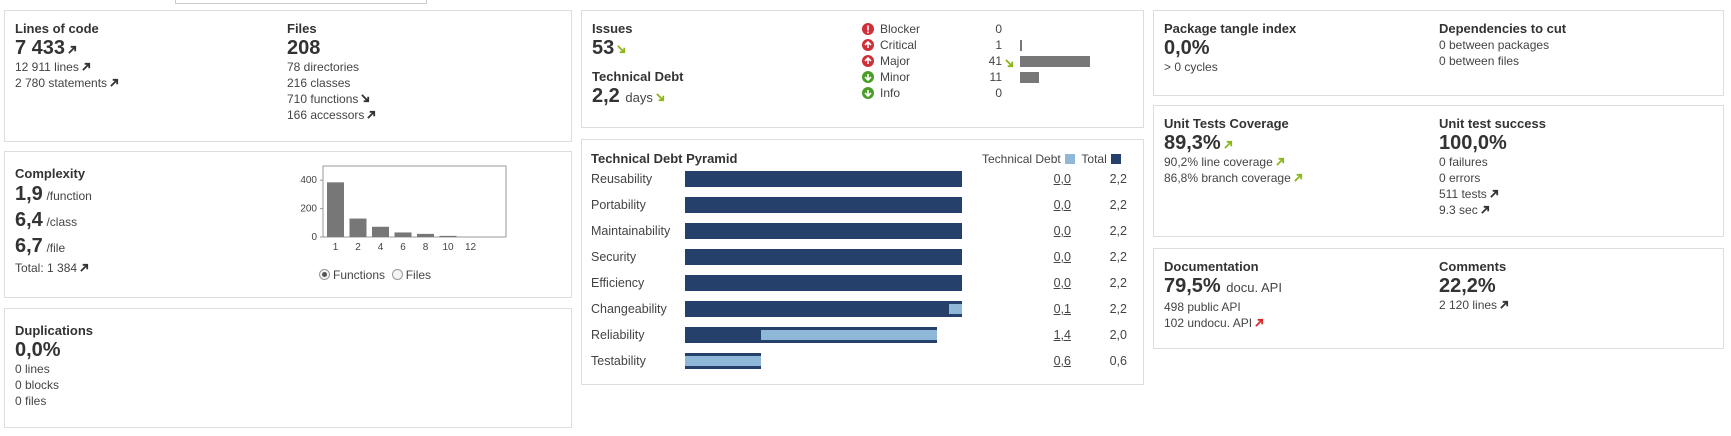 The height and width of the screenshot is (436, 1731). What do you see at coordinates (61, 83) in the screenshot?
I see `loc-statements: 2 780 statements` at bounding box center [61, 83].